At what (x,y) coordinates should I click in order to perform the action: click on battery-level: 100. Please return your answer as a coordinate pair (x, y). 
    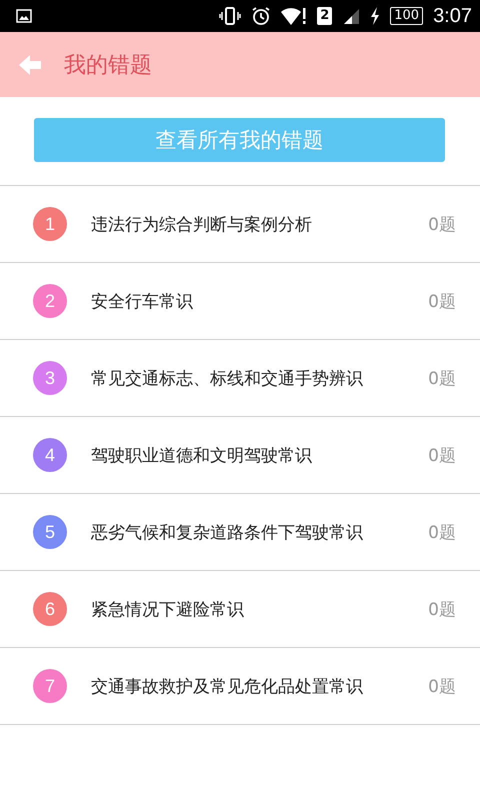
    Looking at the image, I should click on (407, 16).